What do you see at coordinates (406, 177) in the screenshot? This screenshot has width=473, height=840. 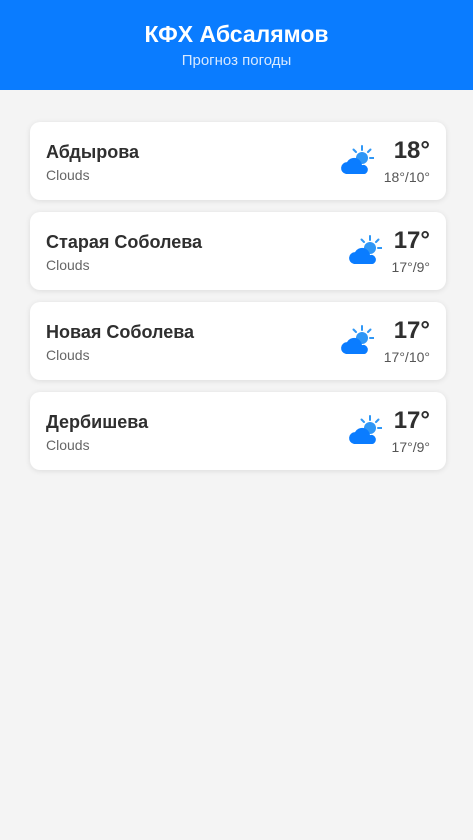 I see `temp-range: 18°/10°` at bounding box center [406, 177].